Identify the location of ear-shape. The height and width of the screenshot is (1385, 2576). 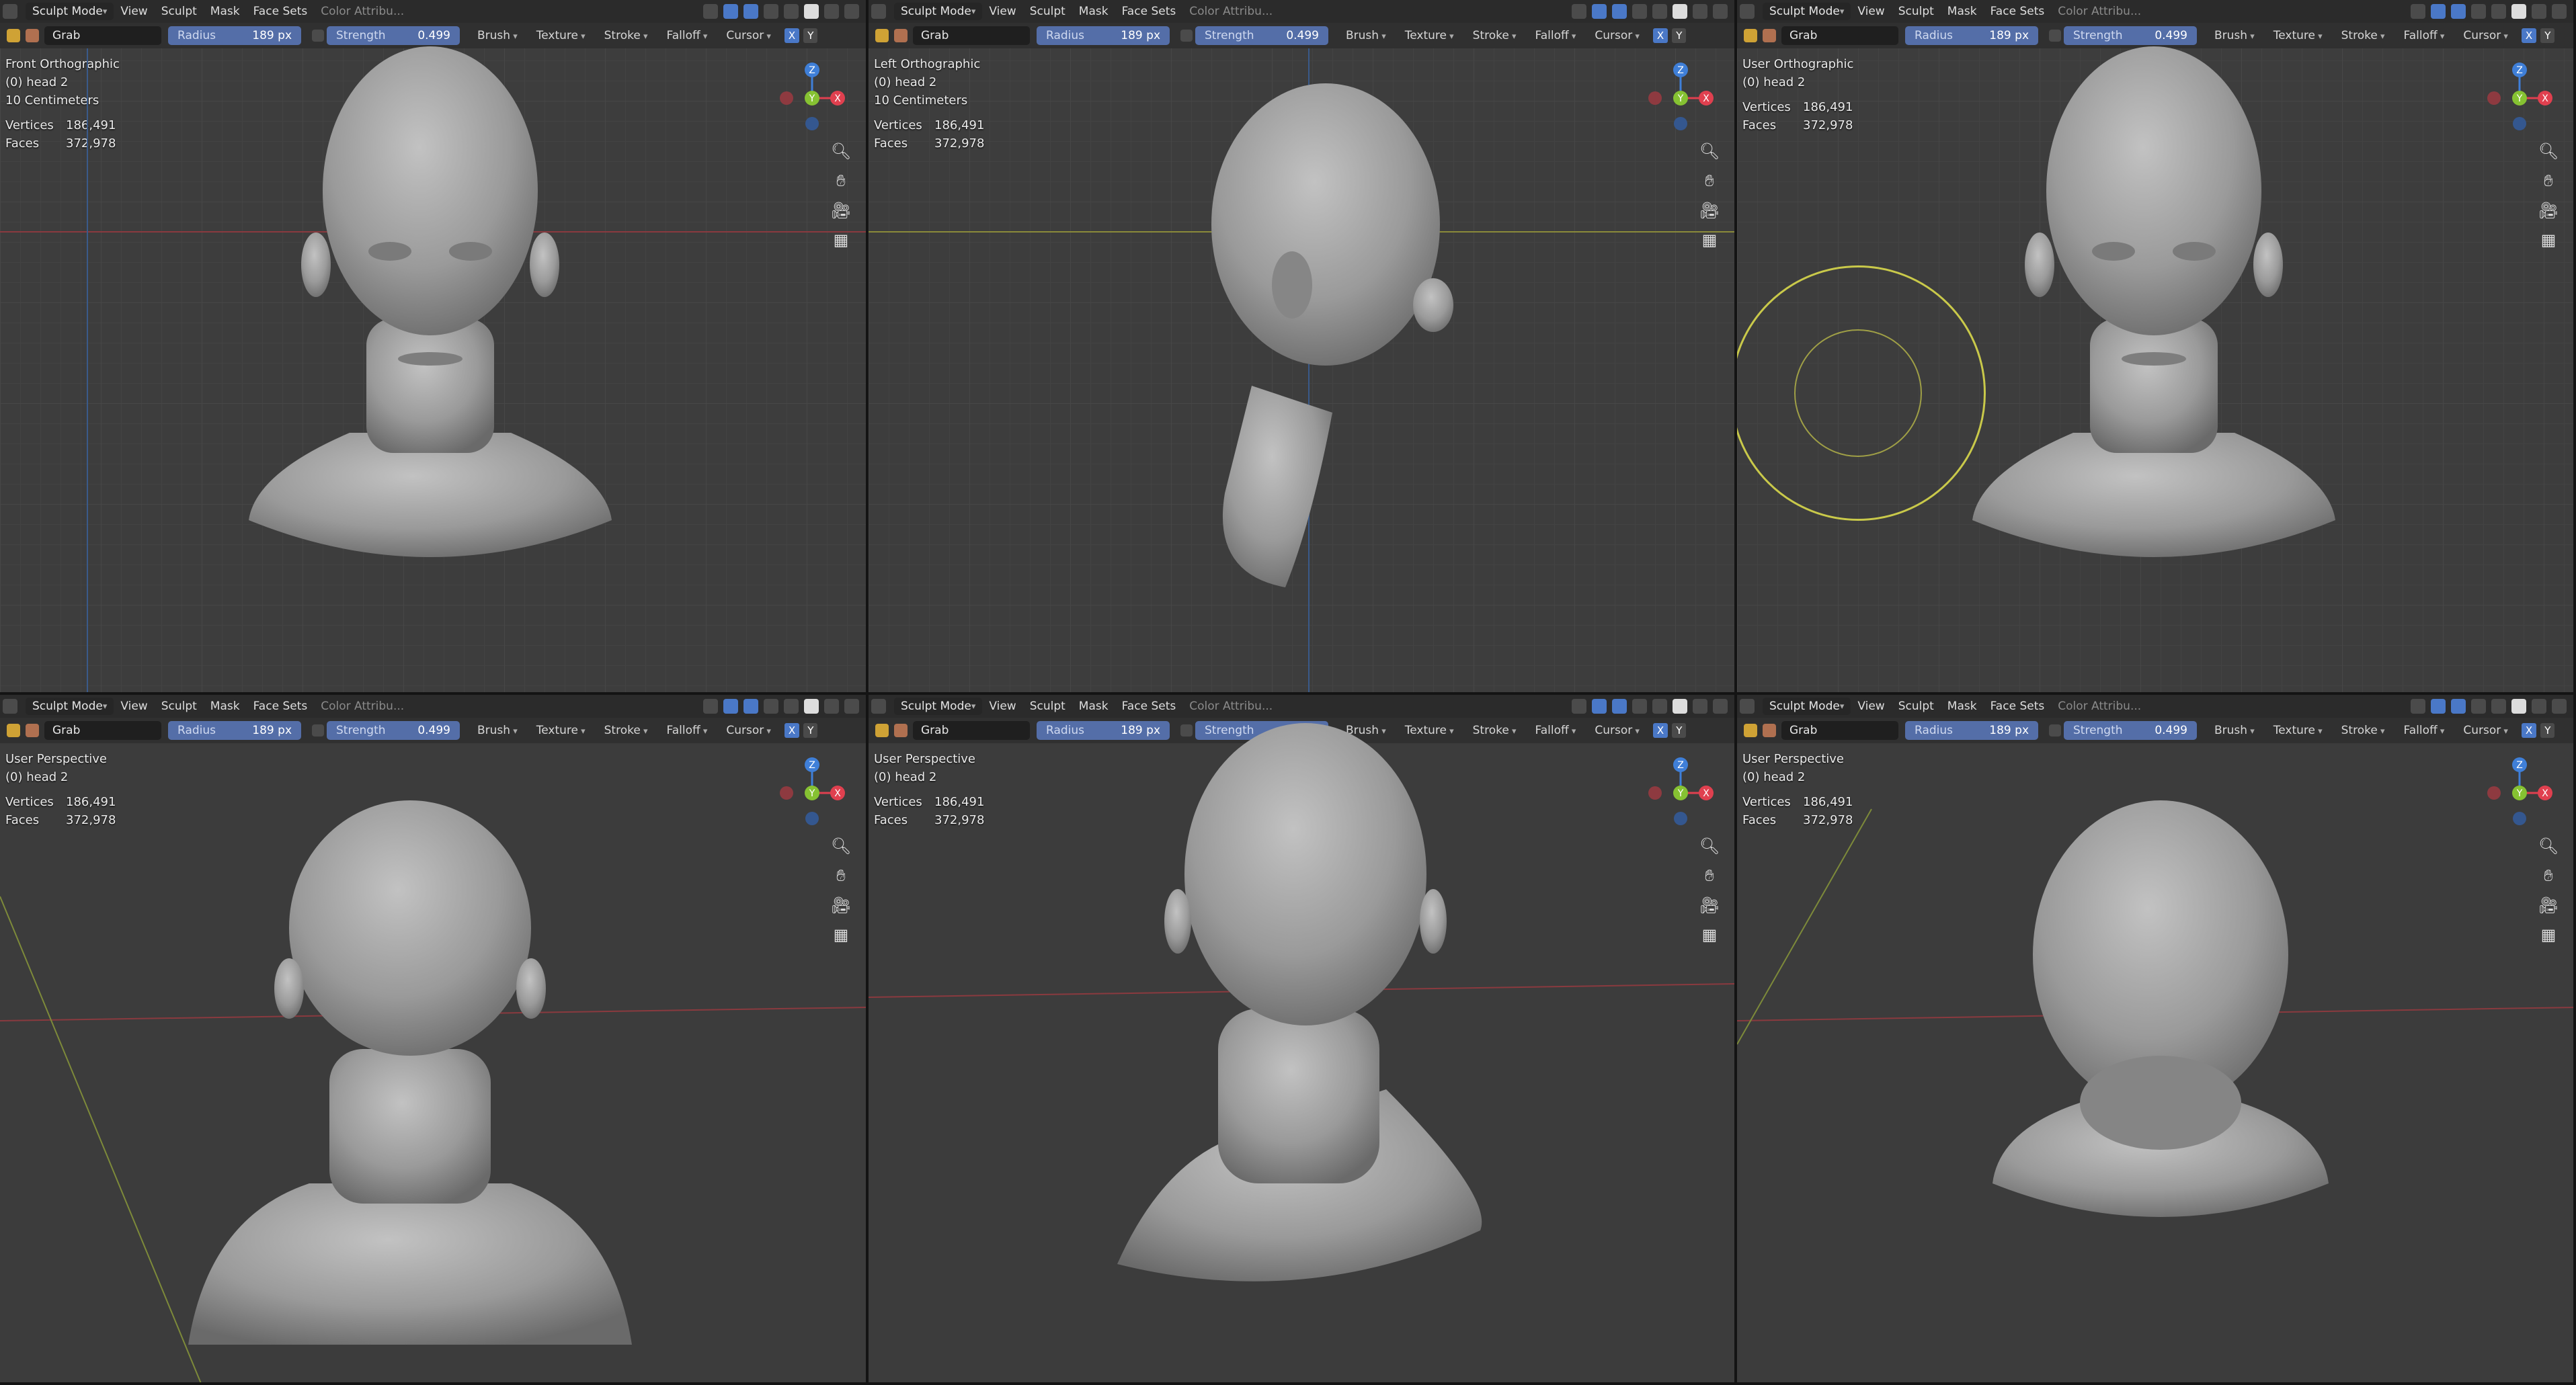
(1292, 285).